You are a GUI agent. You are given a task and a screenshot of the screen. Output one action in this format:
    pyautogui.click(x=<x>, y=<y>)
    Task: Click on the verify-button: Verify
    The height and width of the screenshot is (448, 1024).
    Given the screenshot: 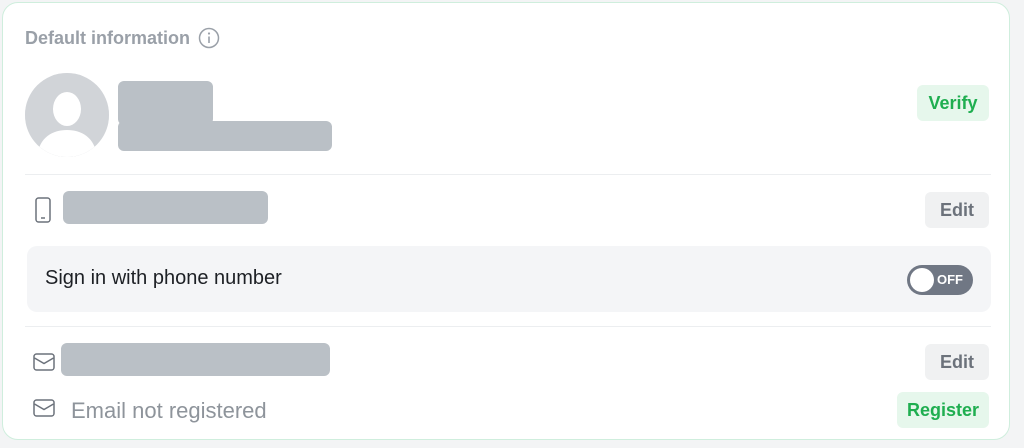 What is the action you would take?
    pyautogui.click(x=953, y=103)
    